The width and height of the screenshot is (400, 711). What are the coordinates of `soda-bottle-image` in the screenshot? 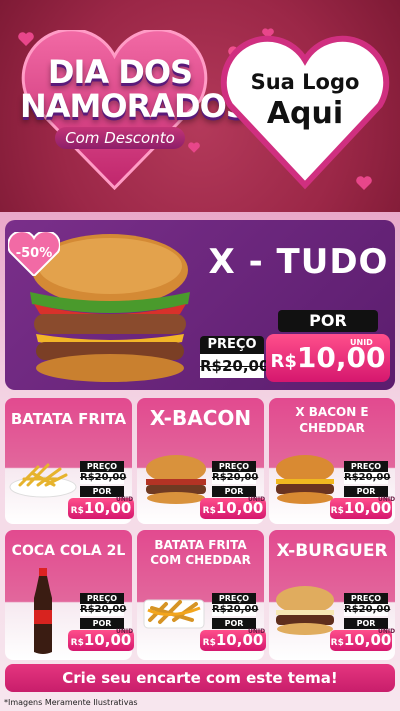 It's located at (43, 611).